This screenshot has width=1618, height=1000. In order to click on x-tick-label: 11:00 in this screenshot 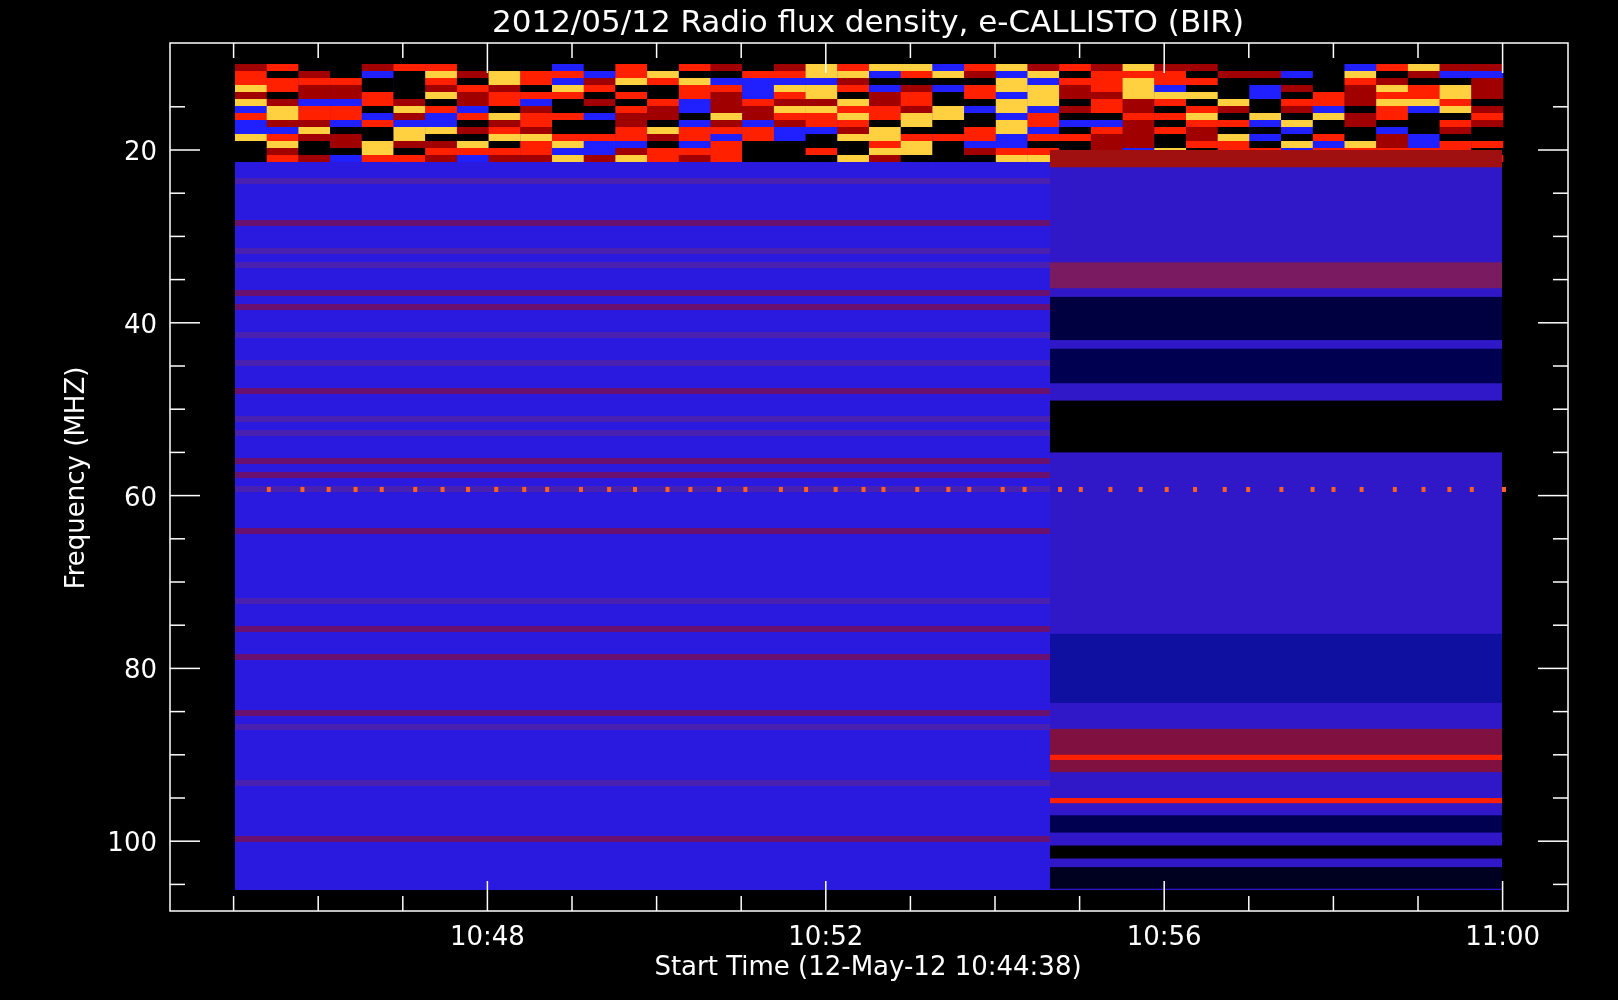, I will do `click(1503, 936)`.